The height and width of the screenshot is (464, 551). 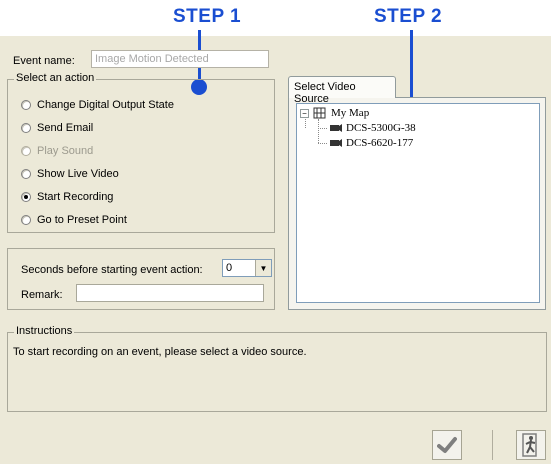 I want to click on step1-annotation: STEP 1, so click(x=207, y=16).